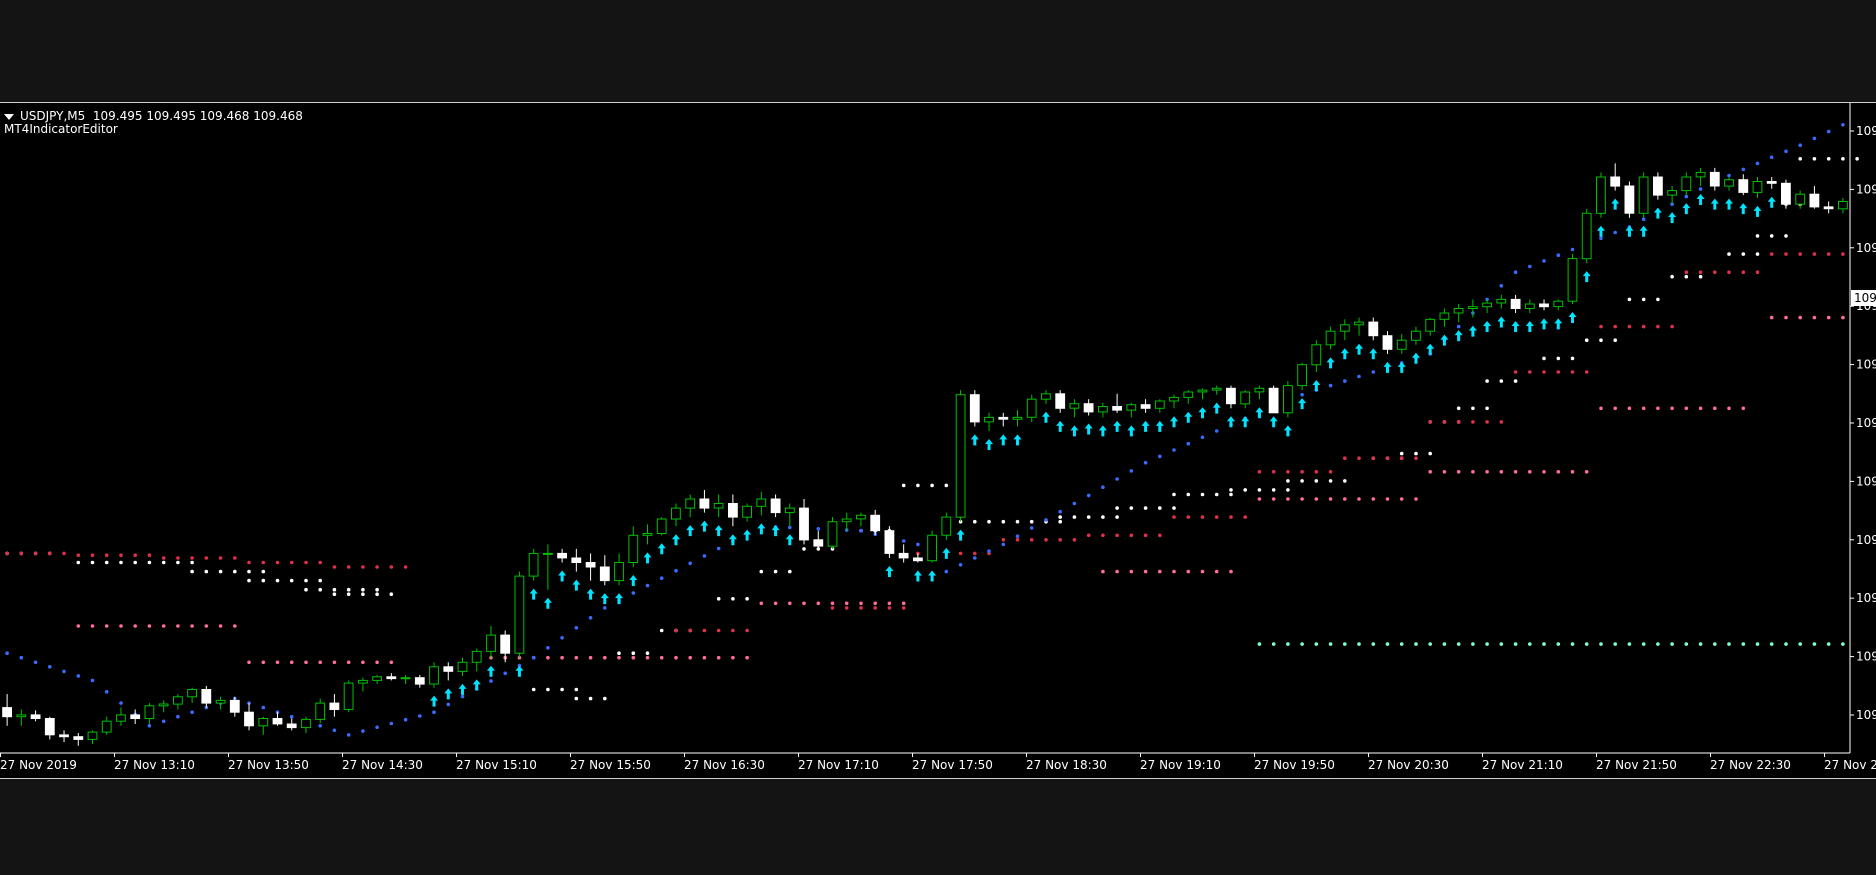 The width and height of the screenshot is (1876, 875). Describe the element at coordinates (9, 116) in the screenshot. I see `collapse-triangle-icon` at that location.